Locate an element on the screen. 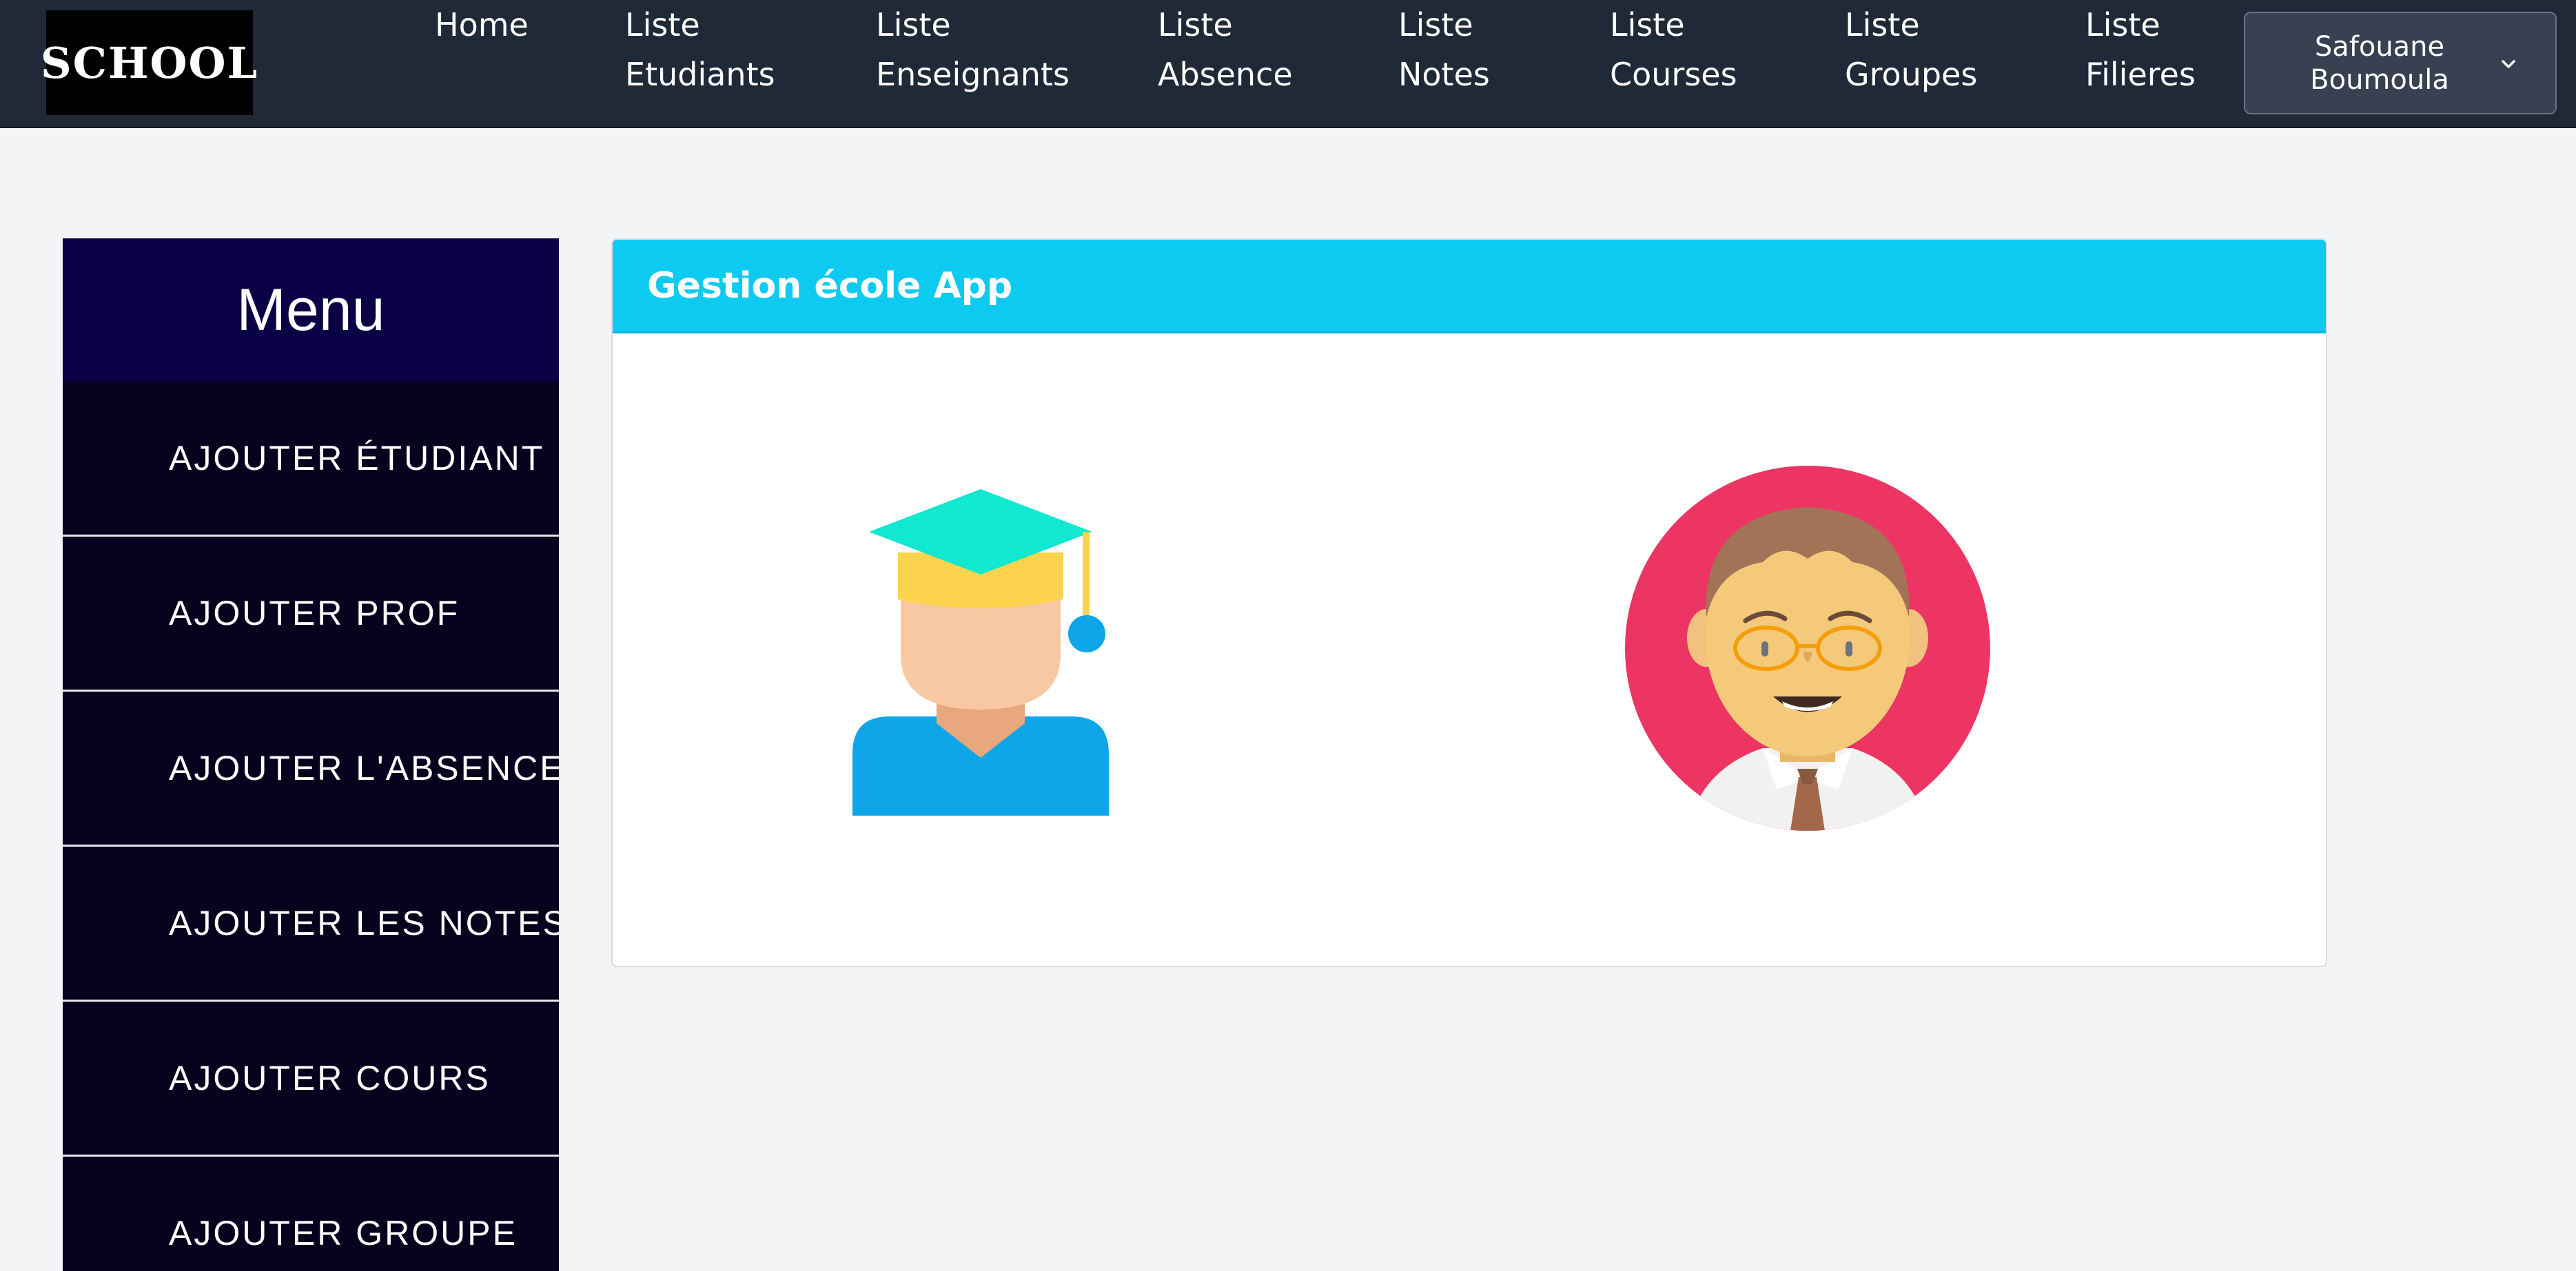 This screenshot has width=2576, height=1271. user-last-name: Boumoula is located at coordinates (2379, 79).